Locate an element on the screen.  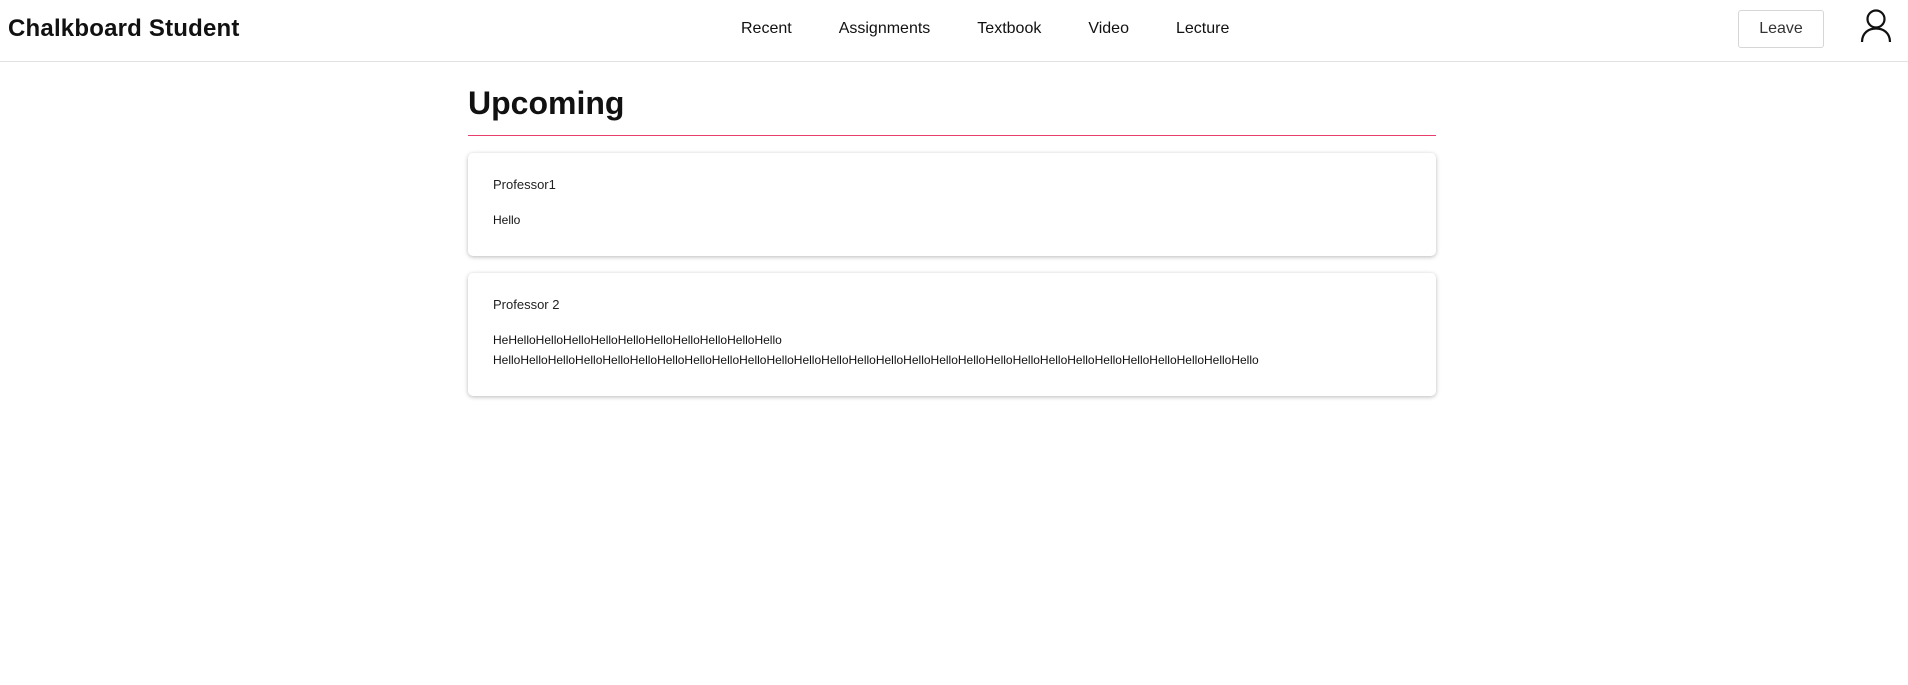
nav-item-recent: Recent is located at coordinates (766, 29).